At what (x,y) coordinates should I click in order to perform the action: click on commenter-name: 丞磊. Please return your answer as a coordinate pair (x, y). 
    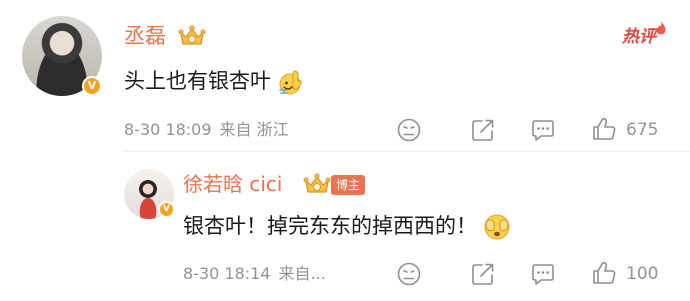
    Looking at the image, I should click on (145, 36).